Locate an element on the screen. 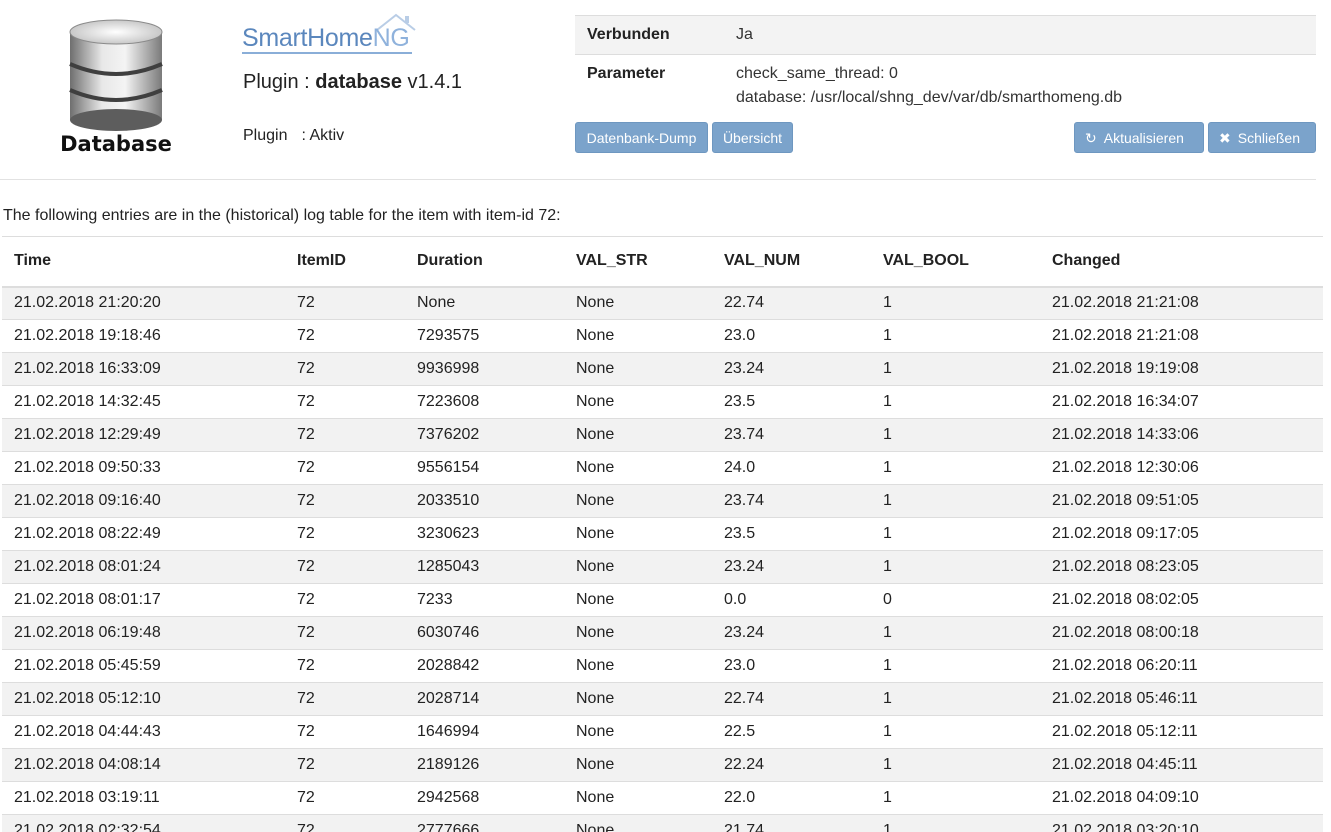  table-cell: 21.02.2018 05:12:11 is located at coordinates (1181, 732).